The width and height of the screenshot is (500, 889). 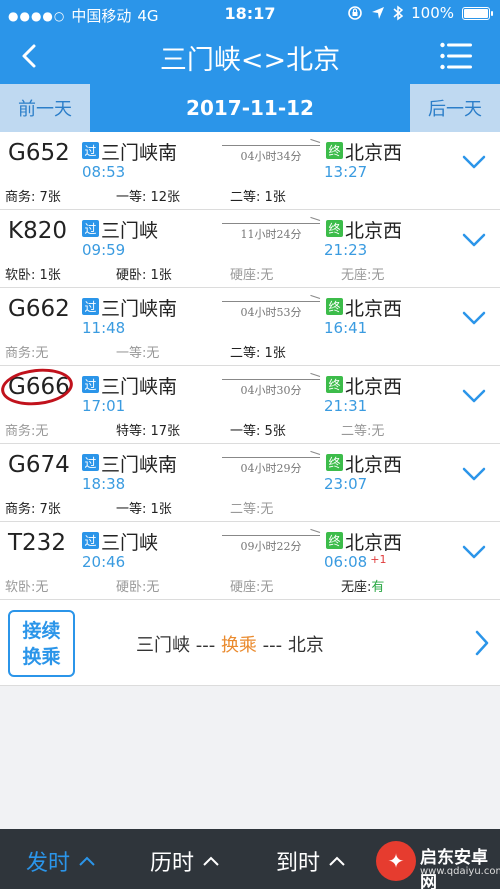 I want to click on duration: 04小时53分, so click(x=271, y=308).